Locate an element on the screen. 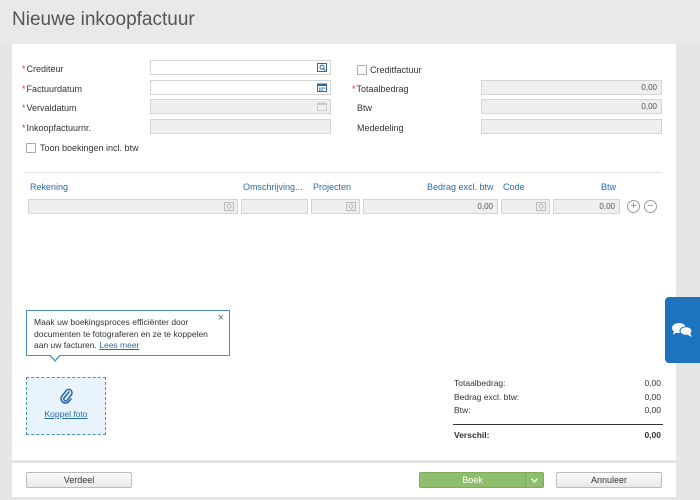 The image size is (700, 500). crediteur-input is located at coordinates (240, 67).